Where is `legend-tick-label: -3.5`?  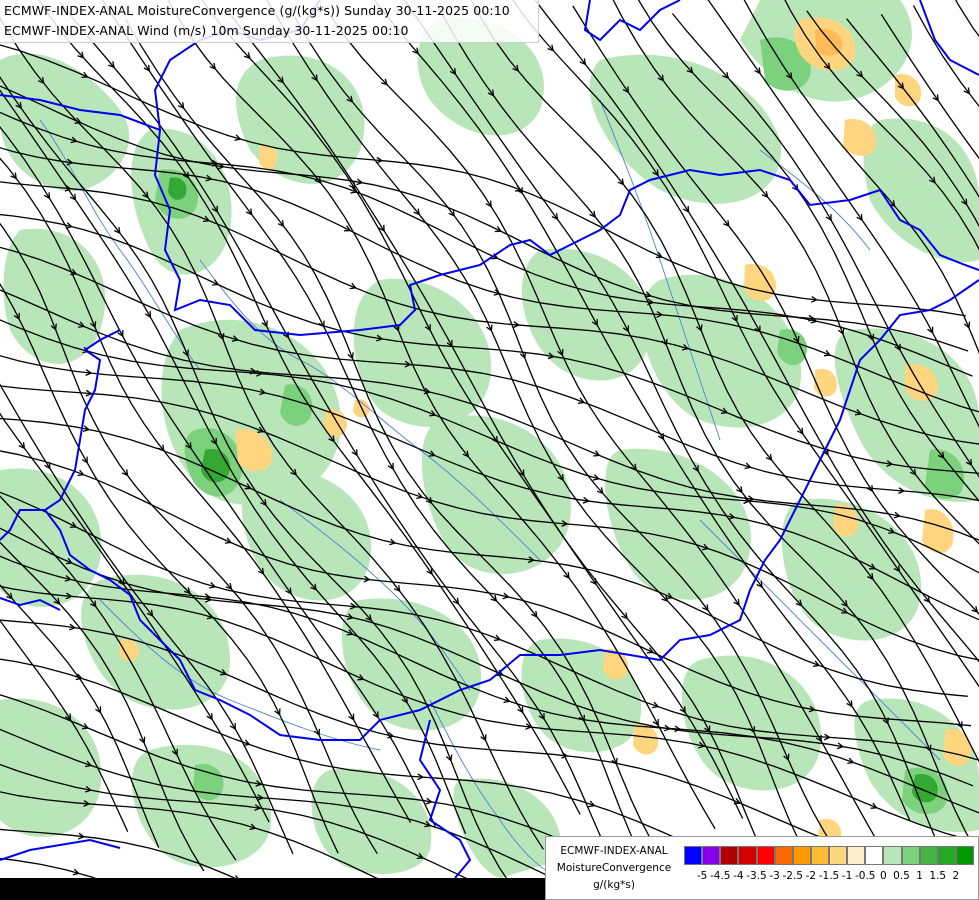 legend-tick-label: -3.5 is located at coordinates (756, 876).